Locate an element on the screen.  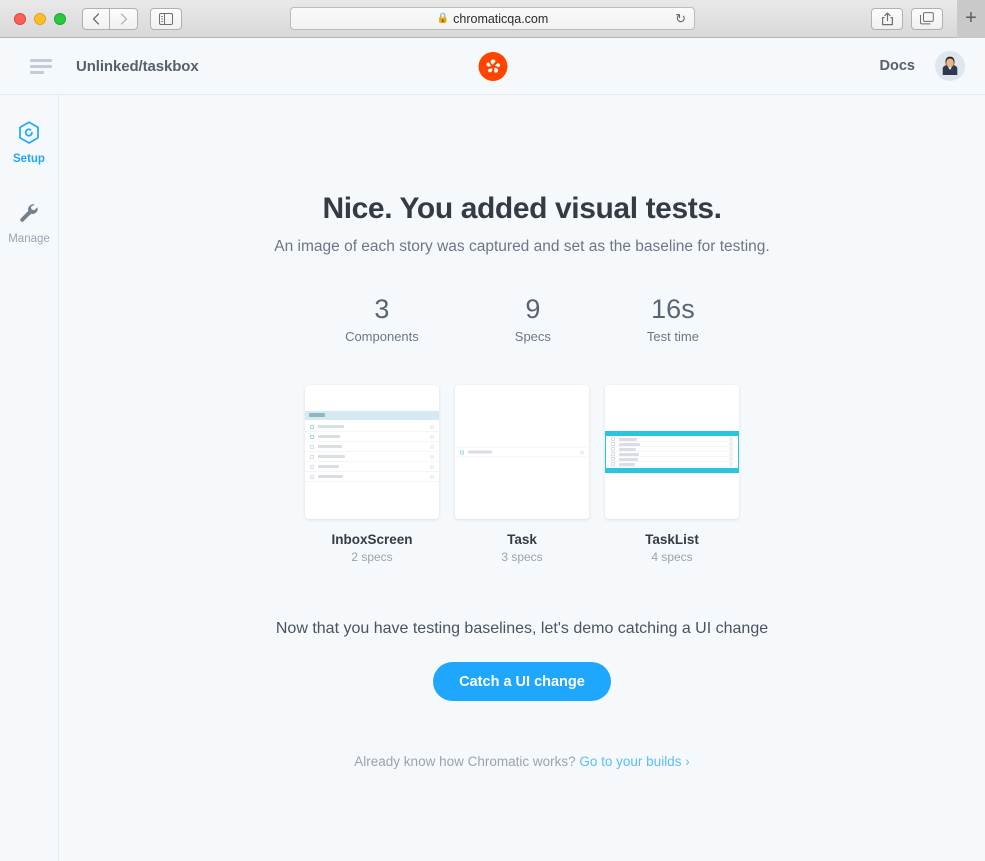
reload-icon: ↻ is located at coordinates (680, 19).